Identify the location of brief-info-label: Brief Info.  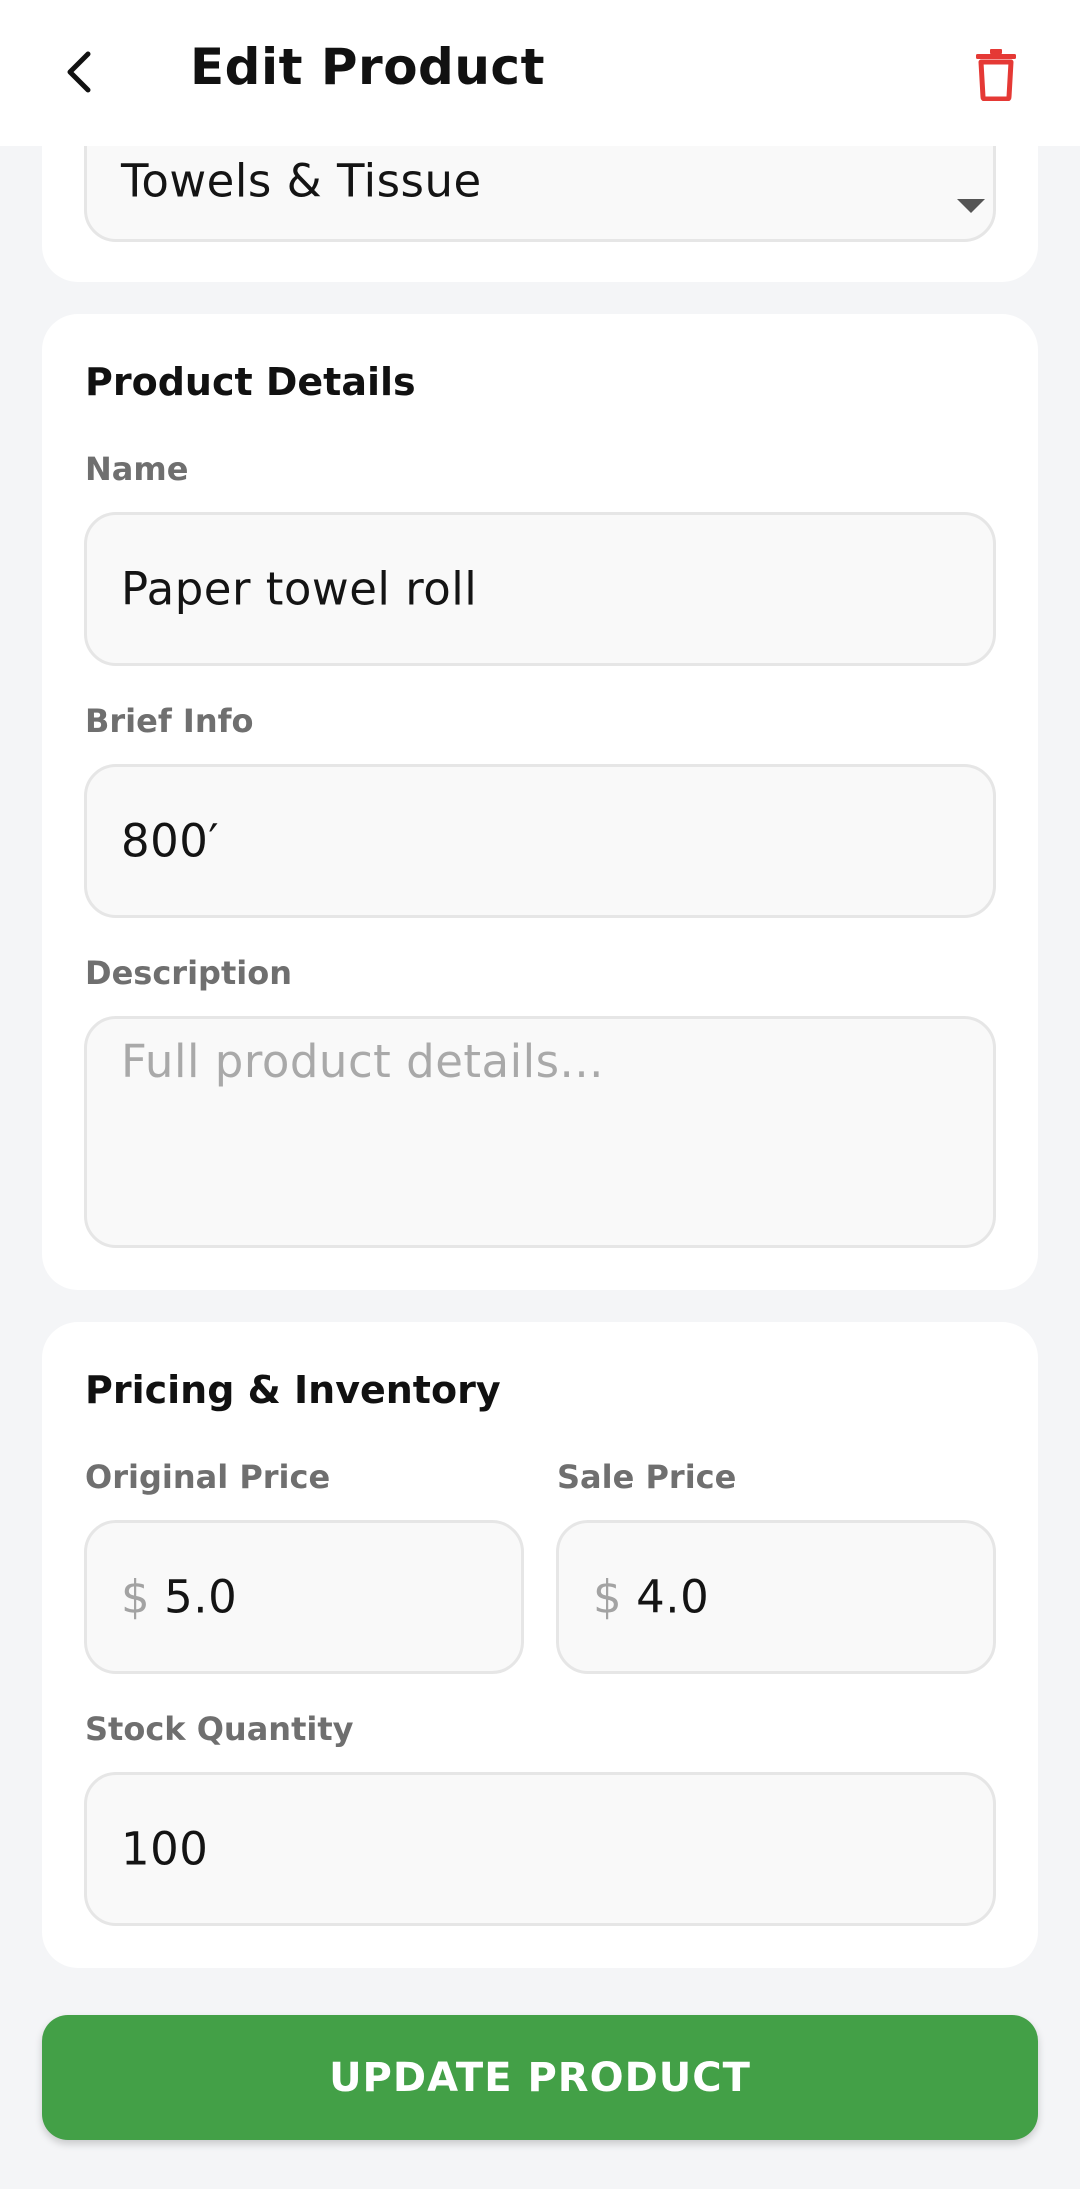
(169, 721).